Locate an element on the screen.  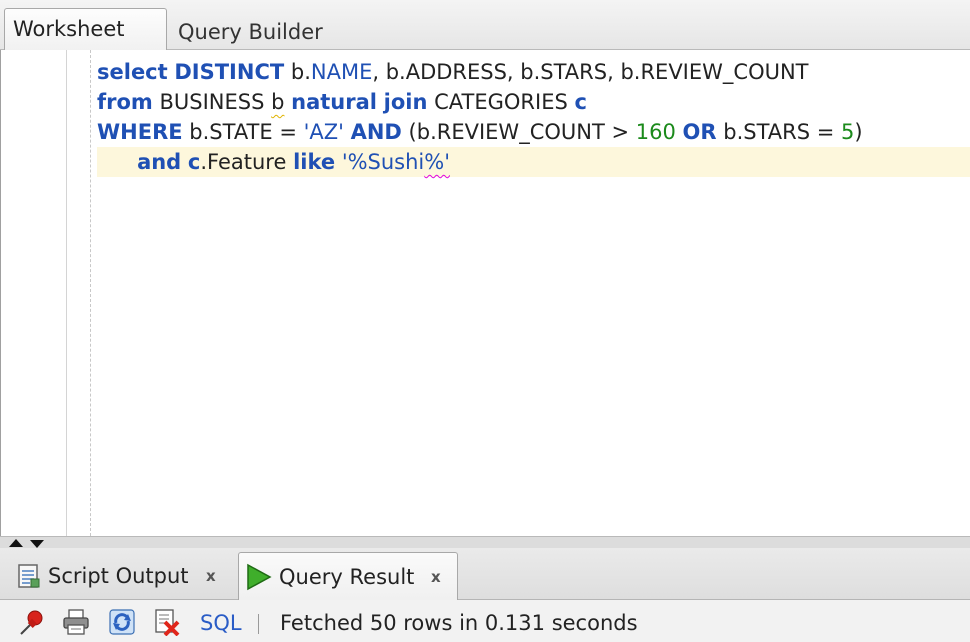
fold-margin is located at coordinates (90, 293).